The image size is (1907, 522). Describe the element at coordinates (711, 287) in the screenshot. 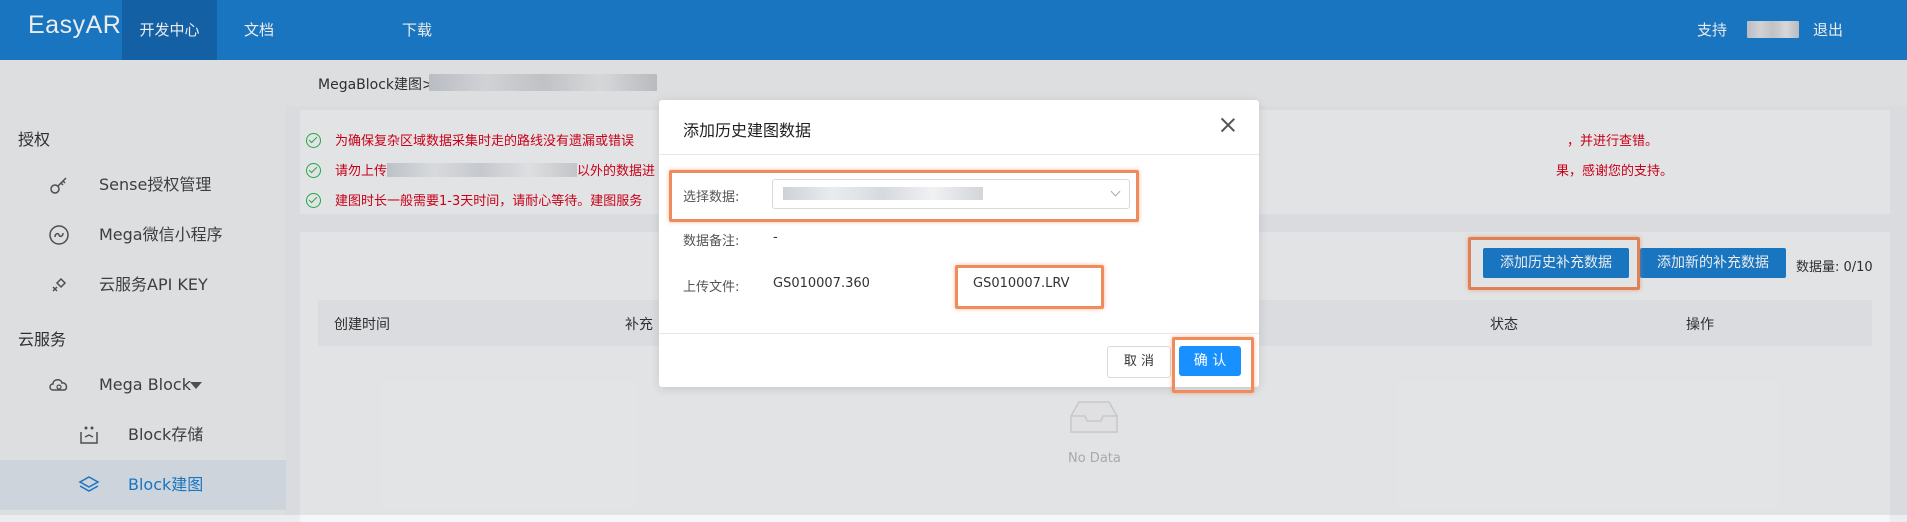

I see `upload-file-label: 上传文件:` at that location.